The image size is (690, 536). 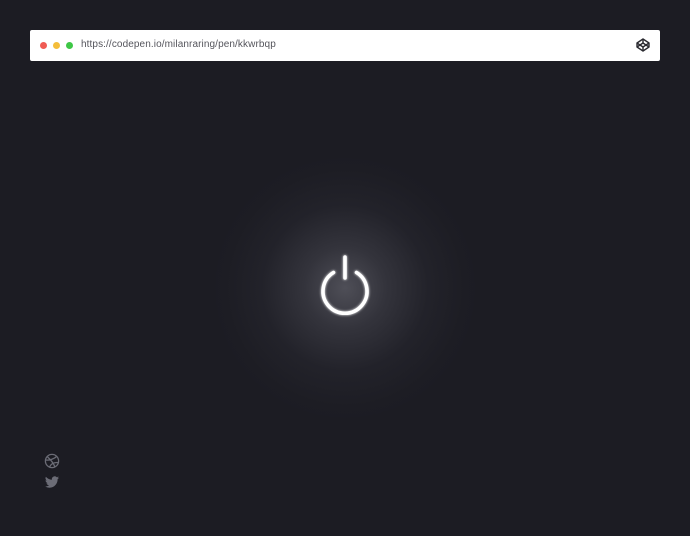 I want to click on twitter-link, so click(x=52, y=482).